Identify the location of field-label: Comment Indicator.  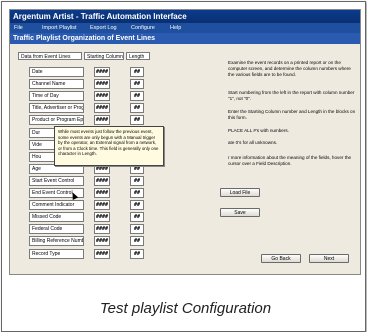
(56, 205).